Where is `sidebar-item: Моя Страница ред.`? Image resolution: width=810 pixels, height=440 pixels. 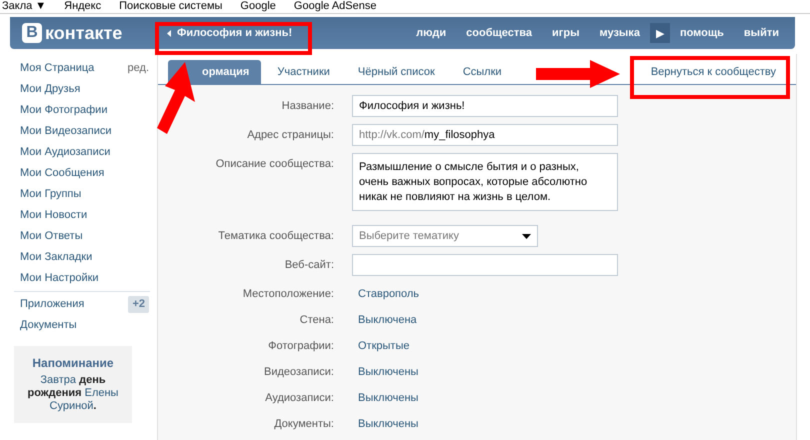 sidebar-item: Моя Страница ред. is located at coordinates (78, 68).